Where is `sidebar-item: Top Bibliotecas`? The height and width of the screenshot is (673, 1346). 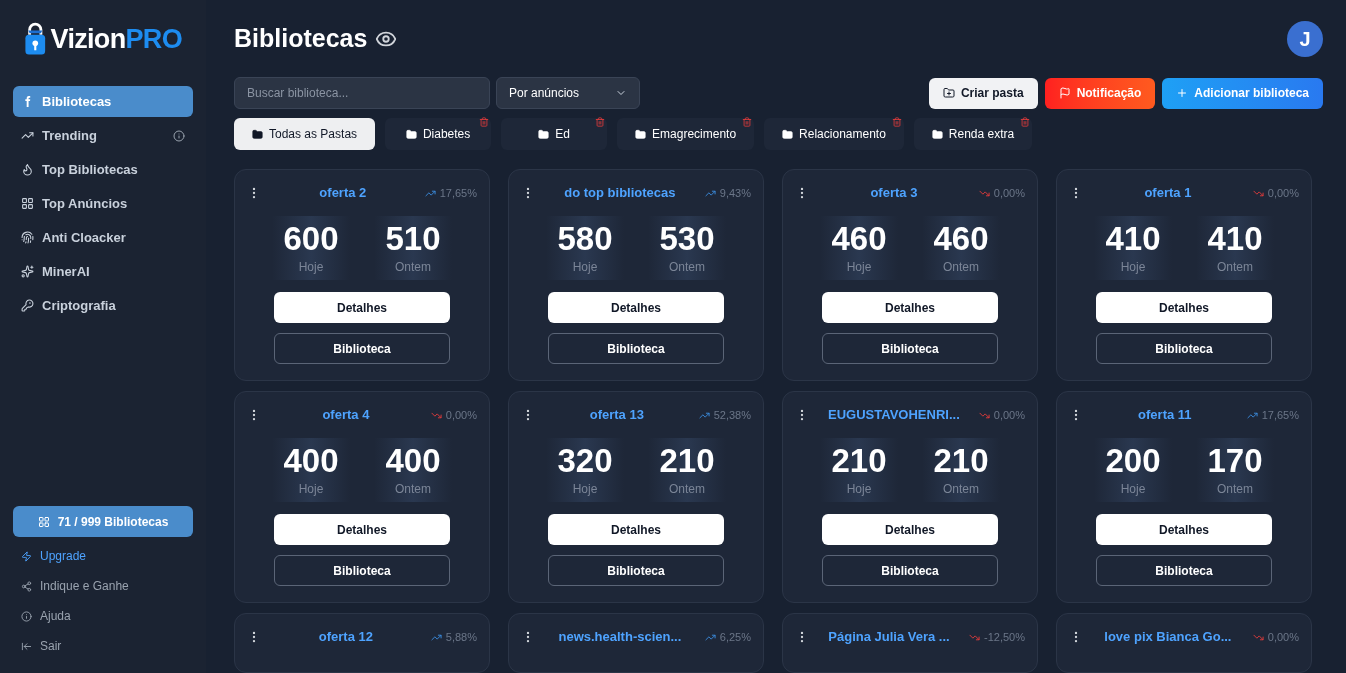 sidebar-item: Top Bibliotecas is located at coordinates (103, 169).